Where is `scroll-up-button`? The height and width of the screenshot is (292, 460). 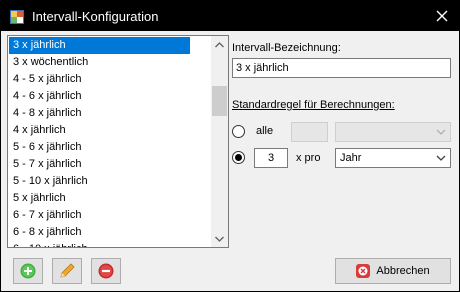 scroll-up-button is located at coordinates (219, 44).